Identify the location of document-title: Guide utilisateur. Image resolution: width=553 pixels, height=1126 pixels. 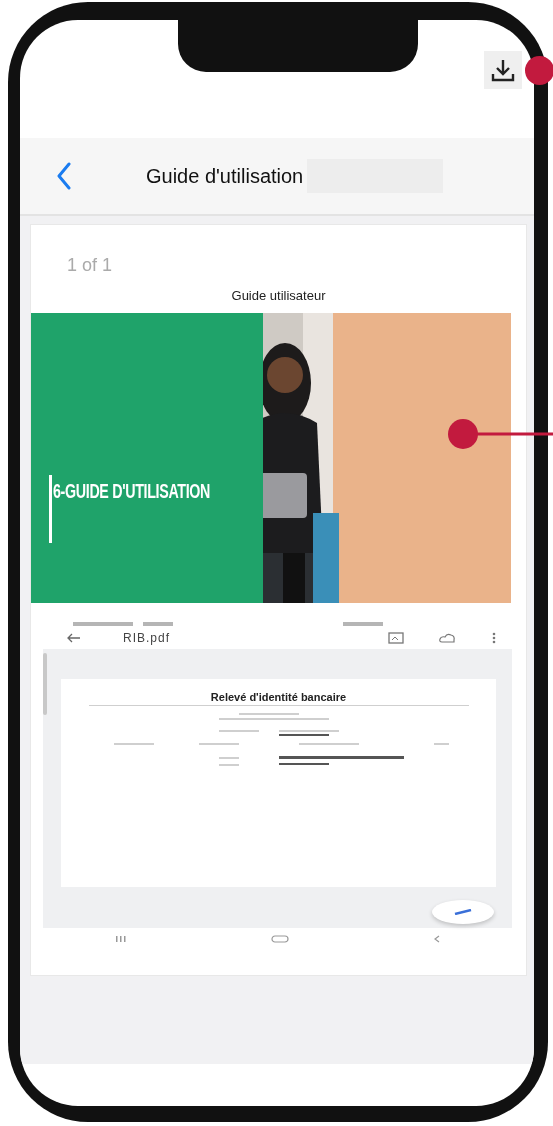
(278, 295).